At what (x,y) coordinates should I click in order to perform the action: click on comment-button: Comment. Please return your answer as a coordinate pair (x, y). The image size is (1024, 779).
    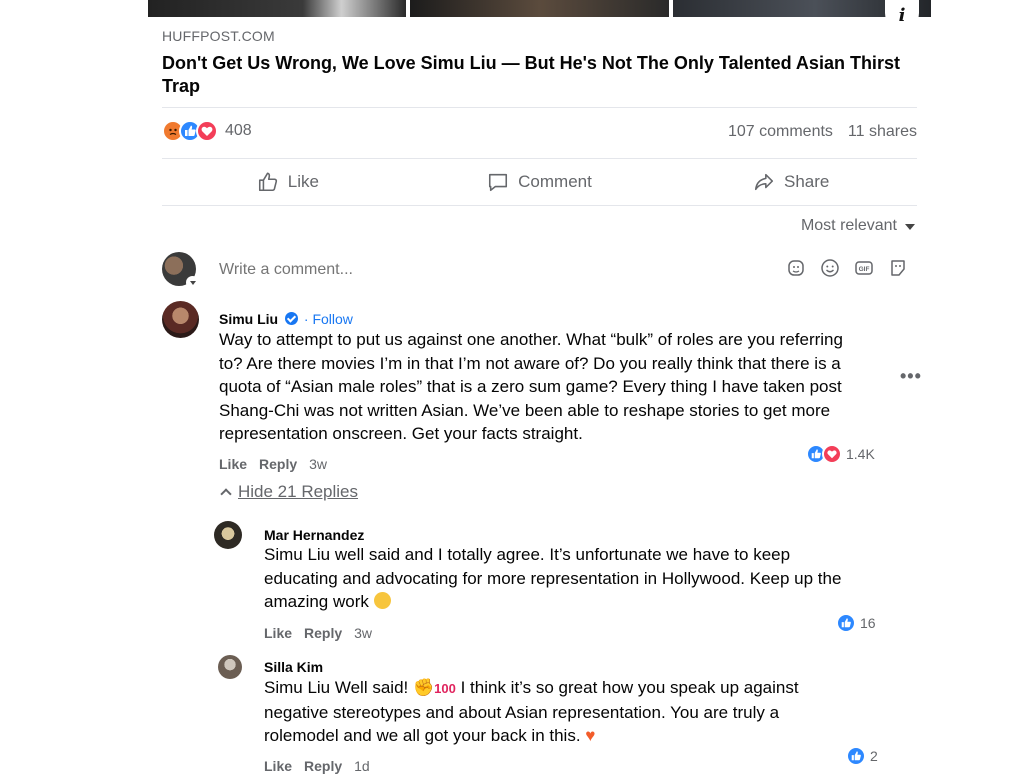
    Looking at the image, I should click on (540, 182).